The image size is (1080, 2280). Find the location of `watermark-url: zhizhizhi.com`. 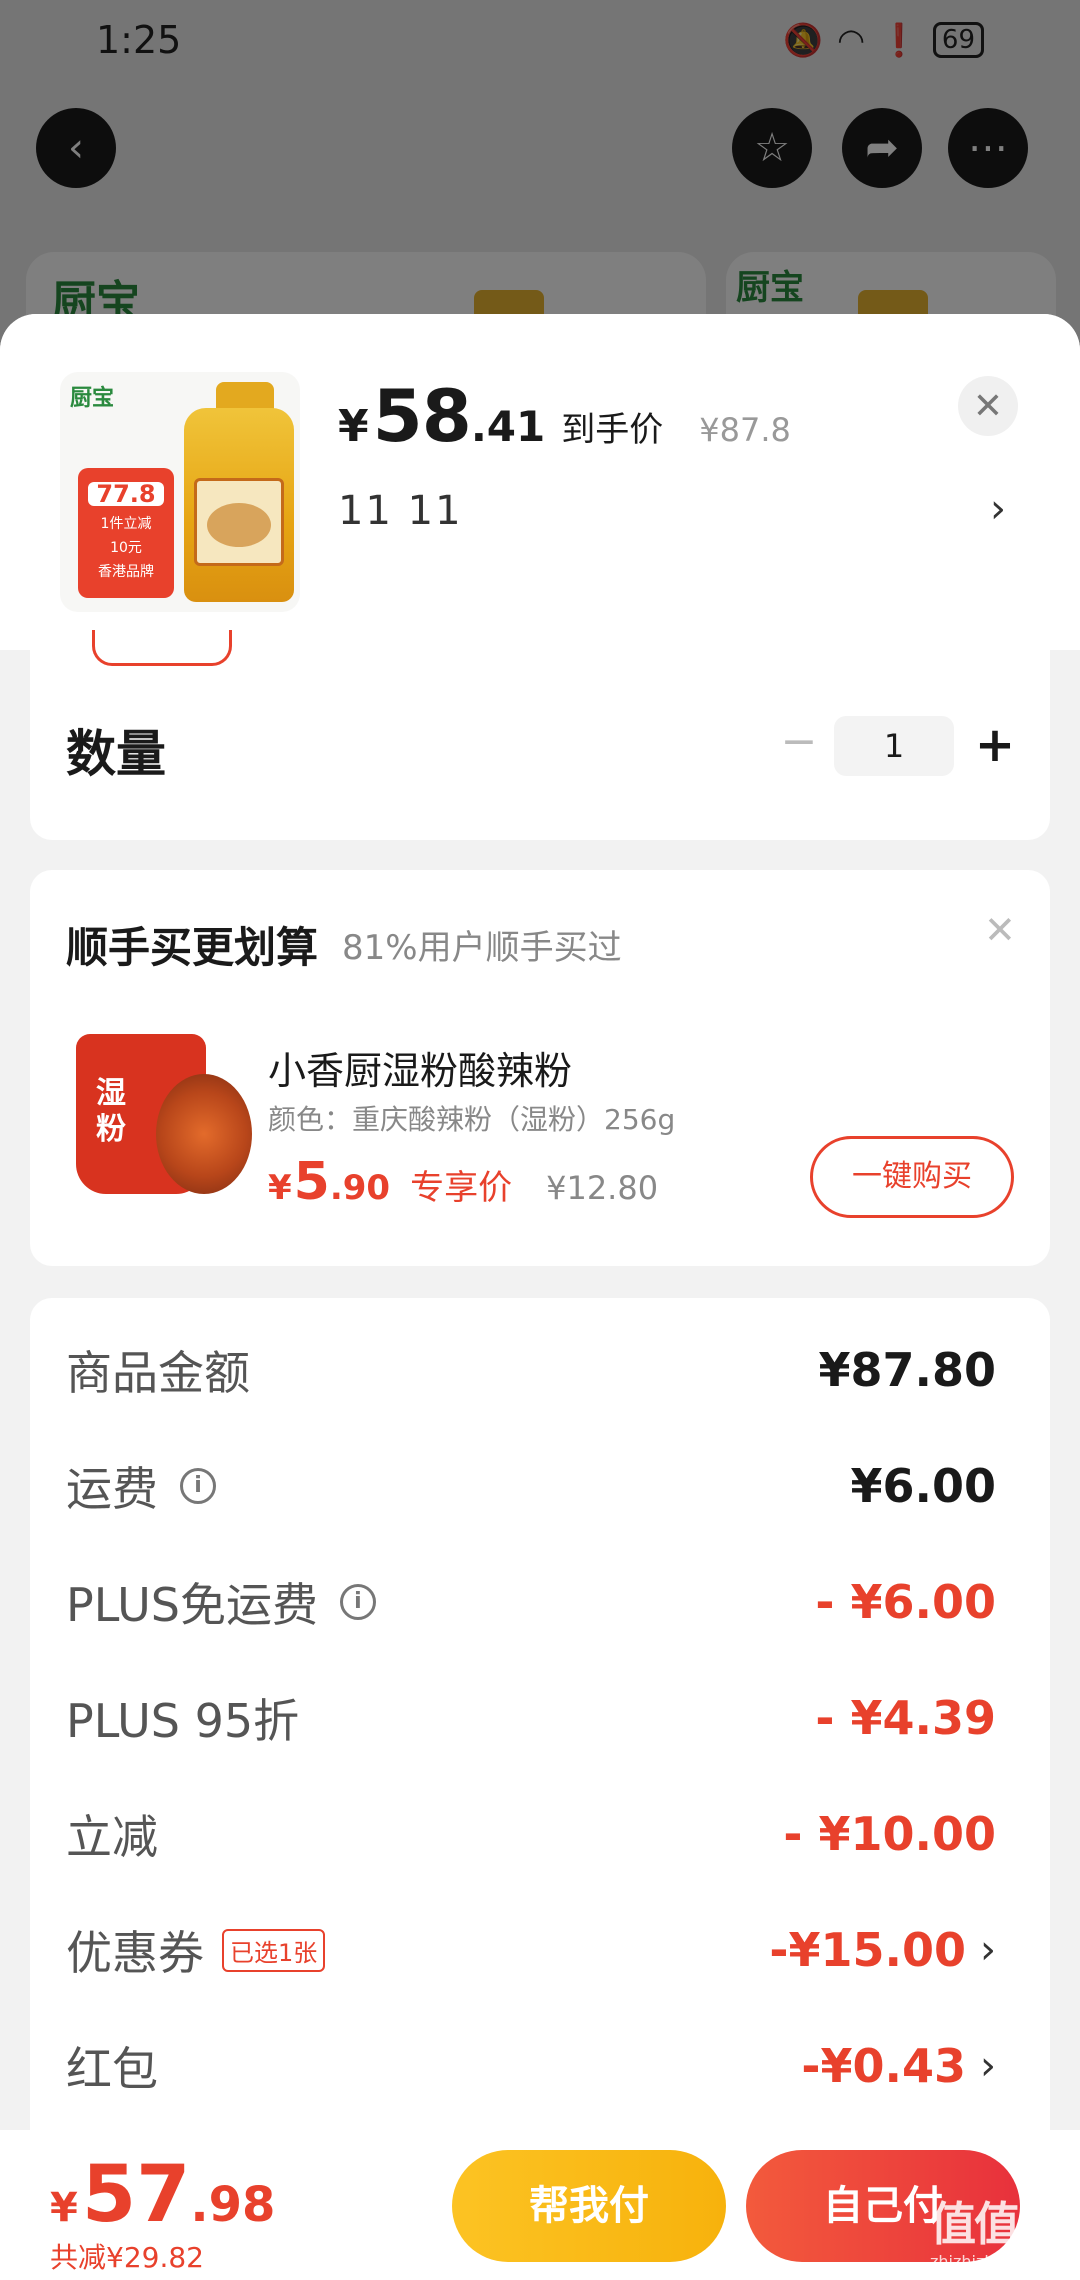

watermark-url: zhizhizhi.com is located at coordinates (984, 2261).